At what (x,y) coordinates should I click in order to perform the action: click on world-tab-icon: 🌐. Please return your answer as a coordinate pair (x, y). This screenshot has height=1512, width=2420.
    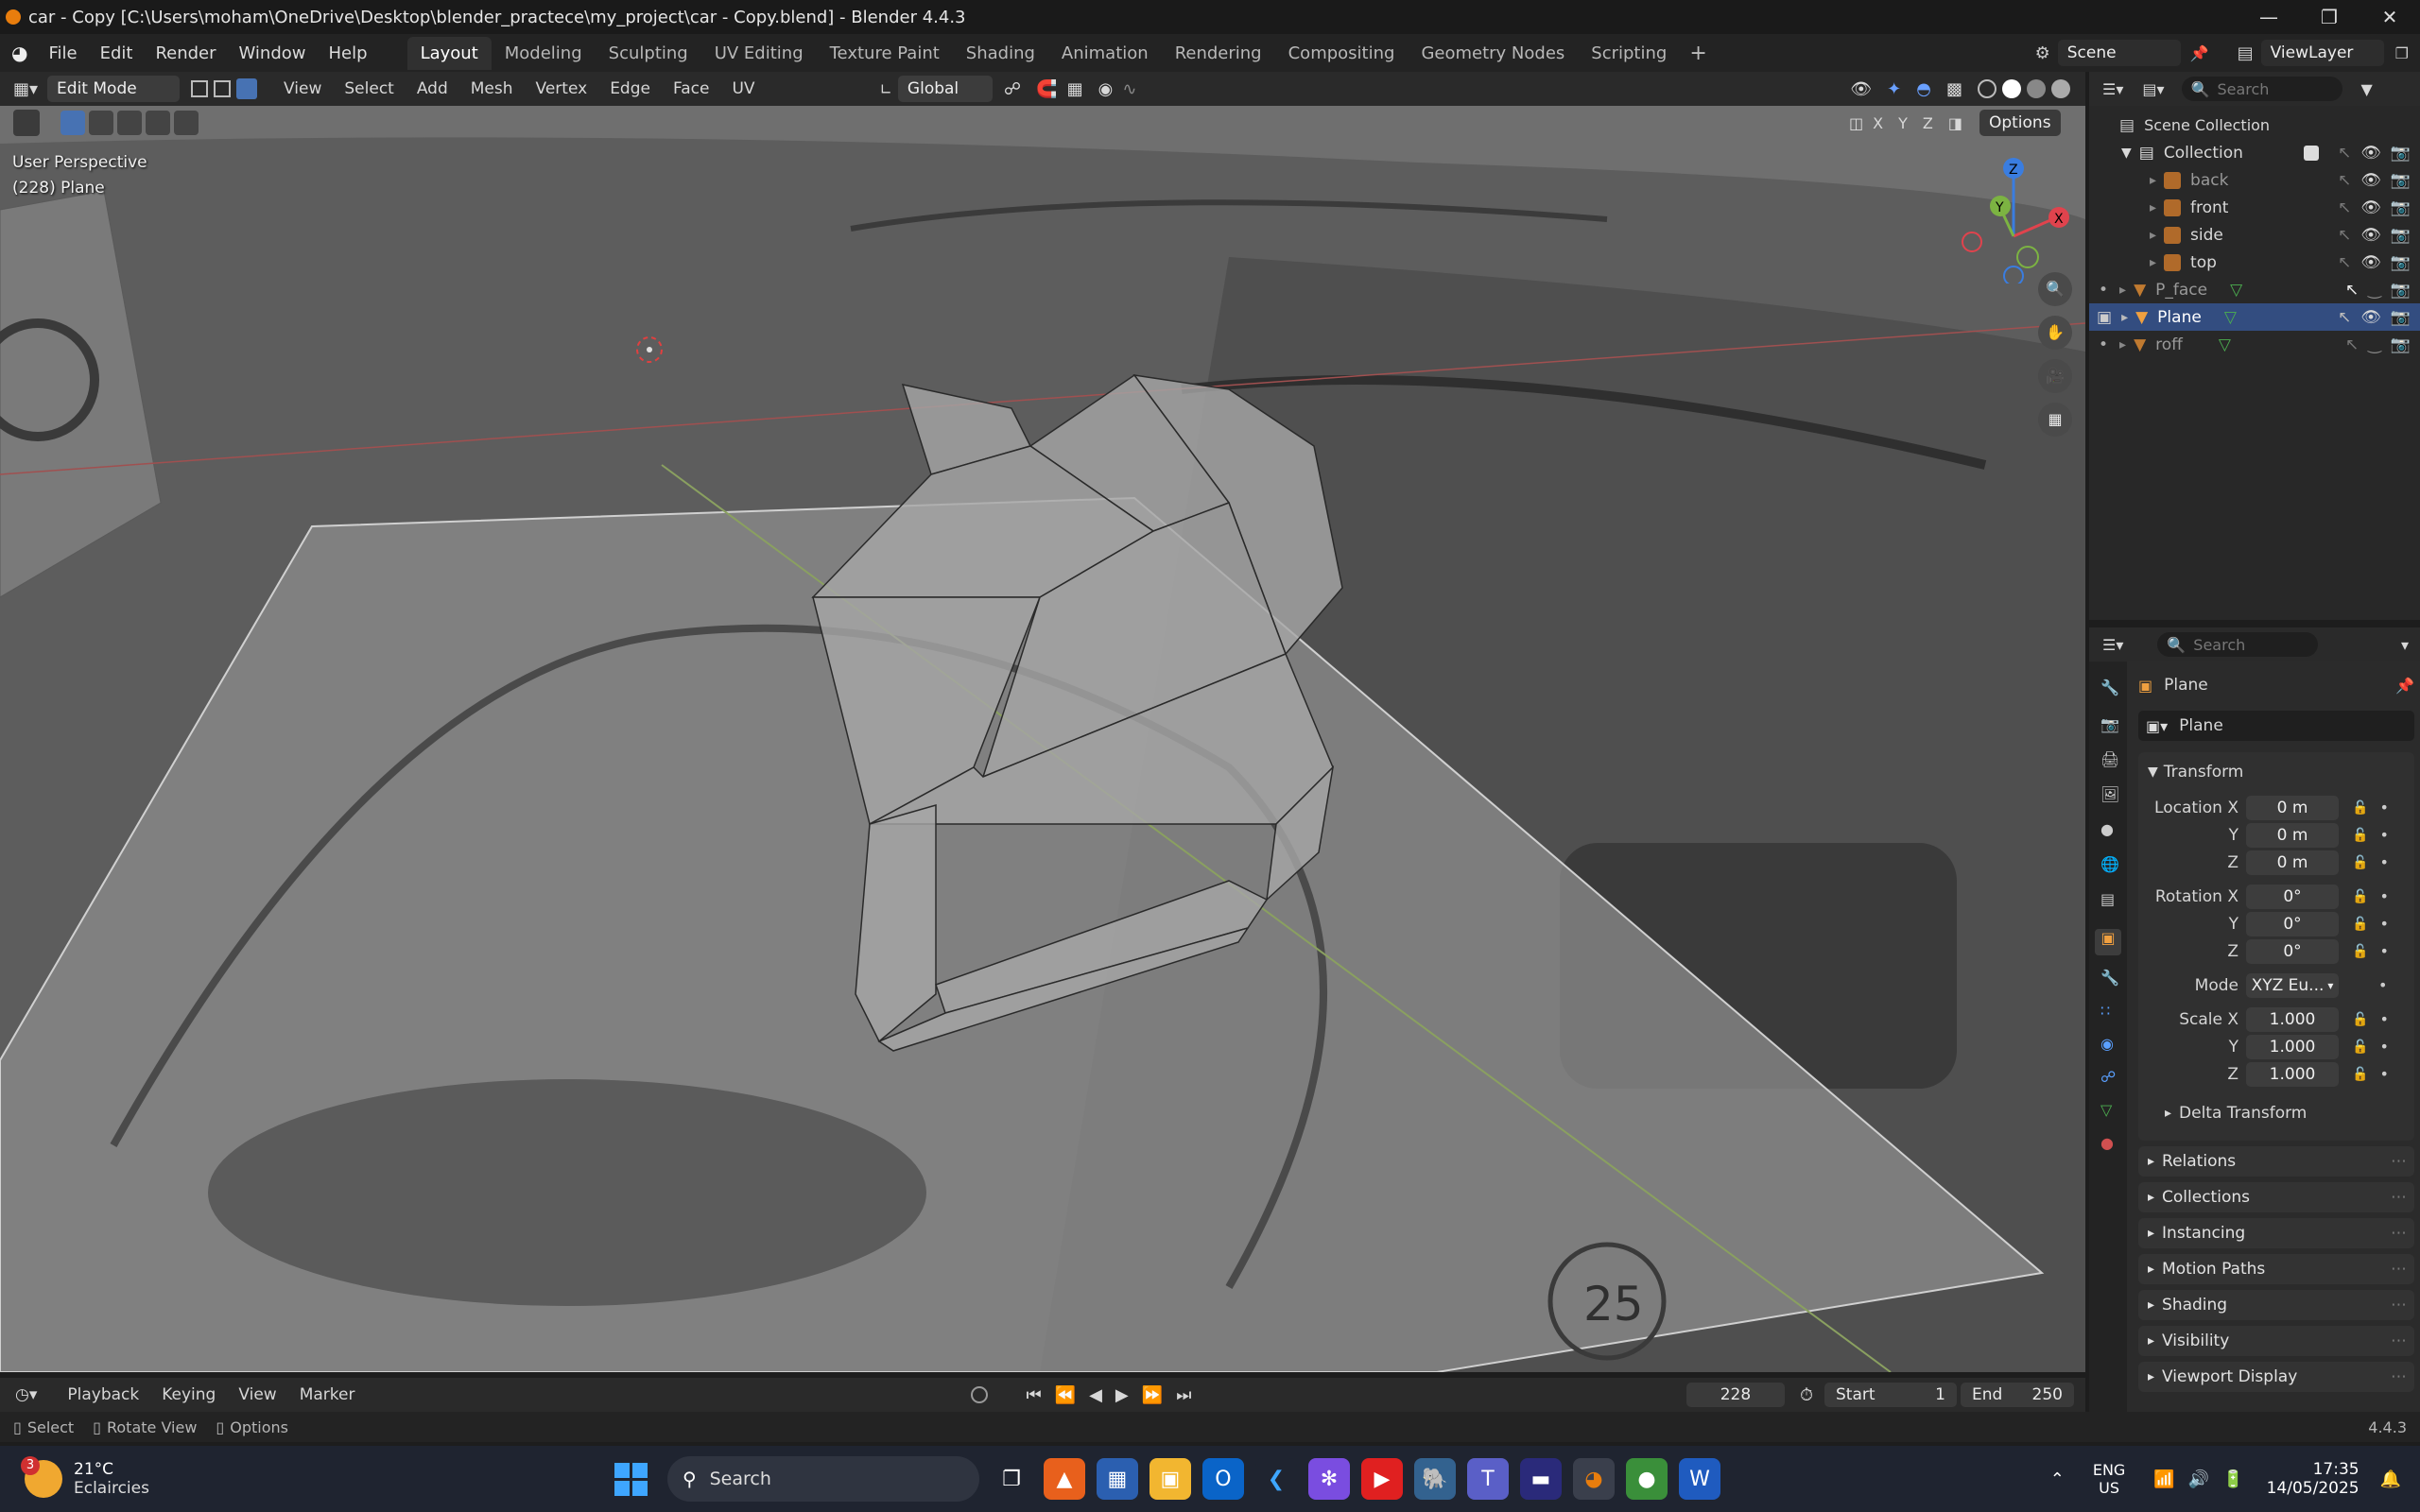
    Looking at the image, I should click on (2113, 864).